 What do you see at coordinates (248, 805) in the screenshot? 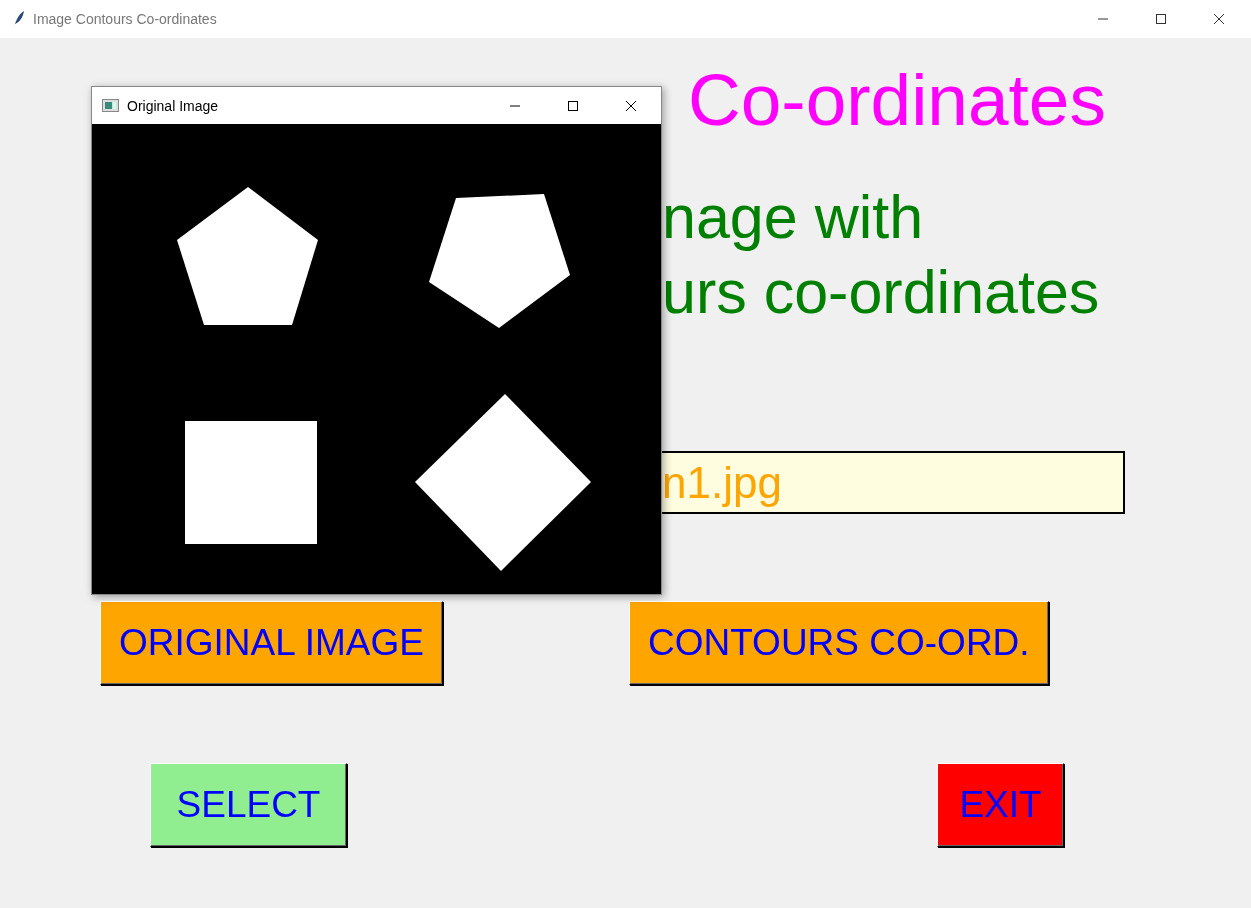
I see `select-button: SELECT` at bounding box center [248, 805].